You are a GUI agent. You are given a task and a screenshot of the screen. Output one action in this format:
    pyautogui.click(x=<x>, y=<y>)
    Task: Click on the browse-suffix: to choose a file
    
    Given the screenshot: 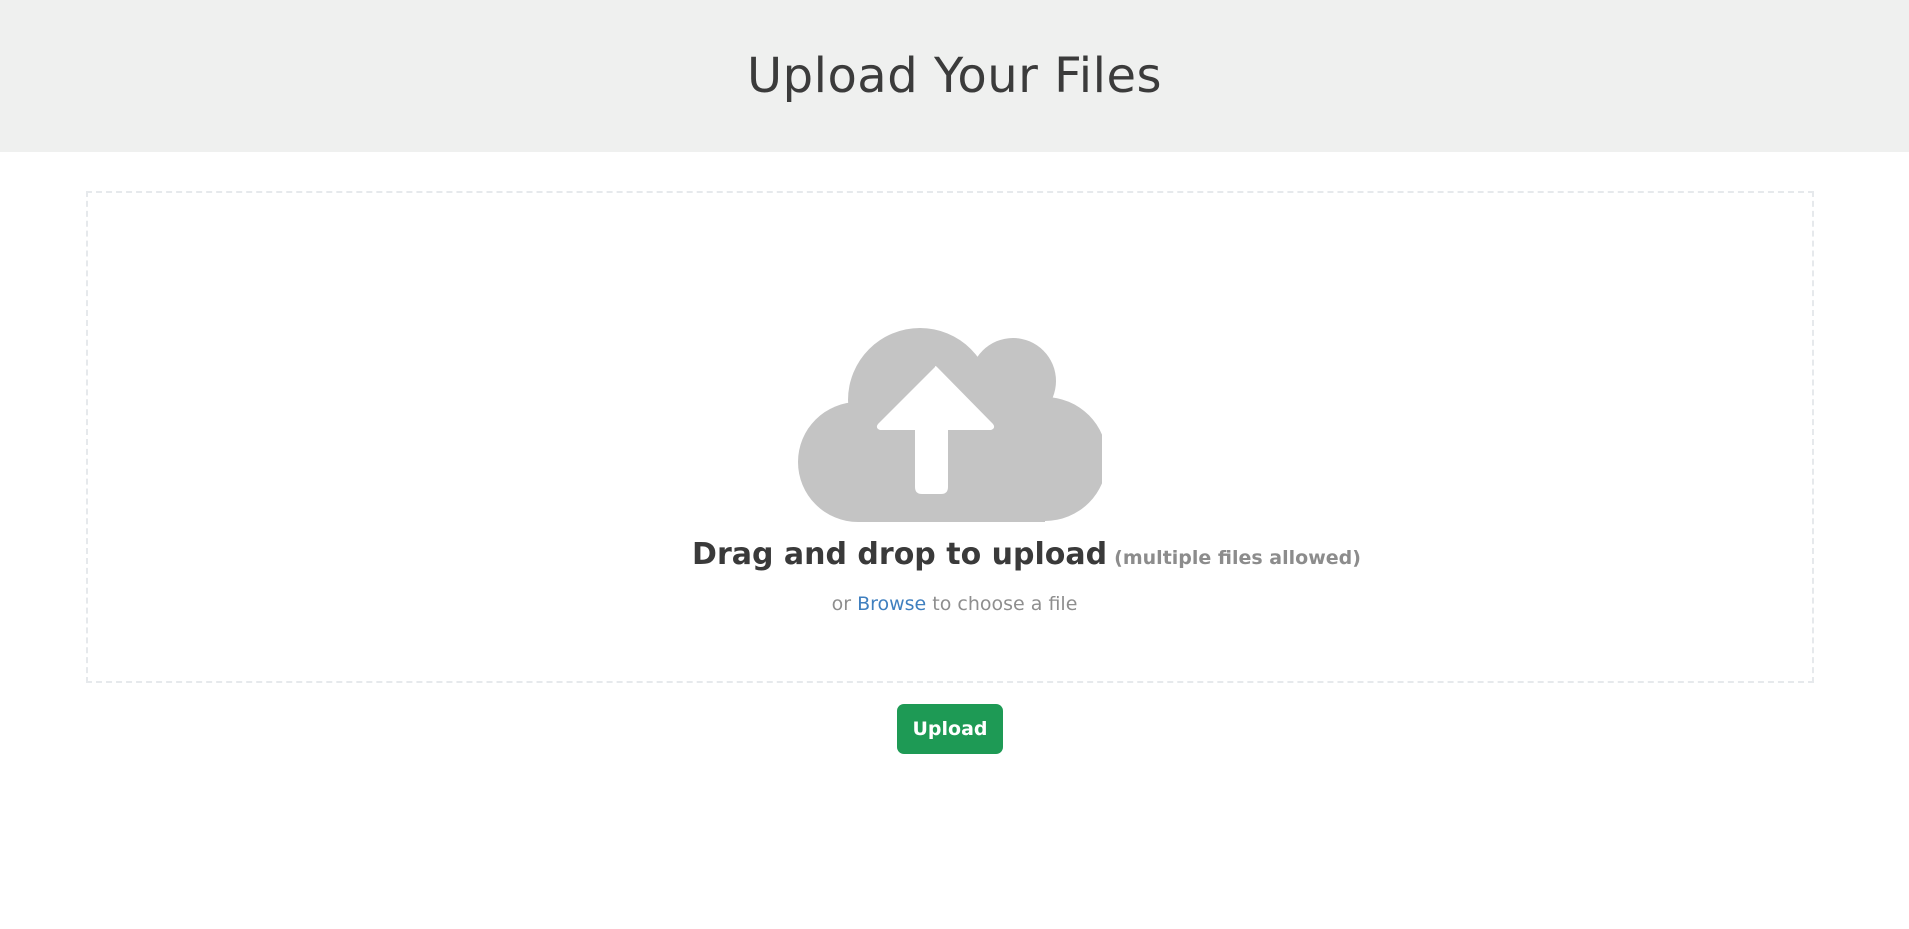 What is the action you would take?
    pyautogui.click(x=1005, y=604)
    